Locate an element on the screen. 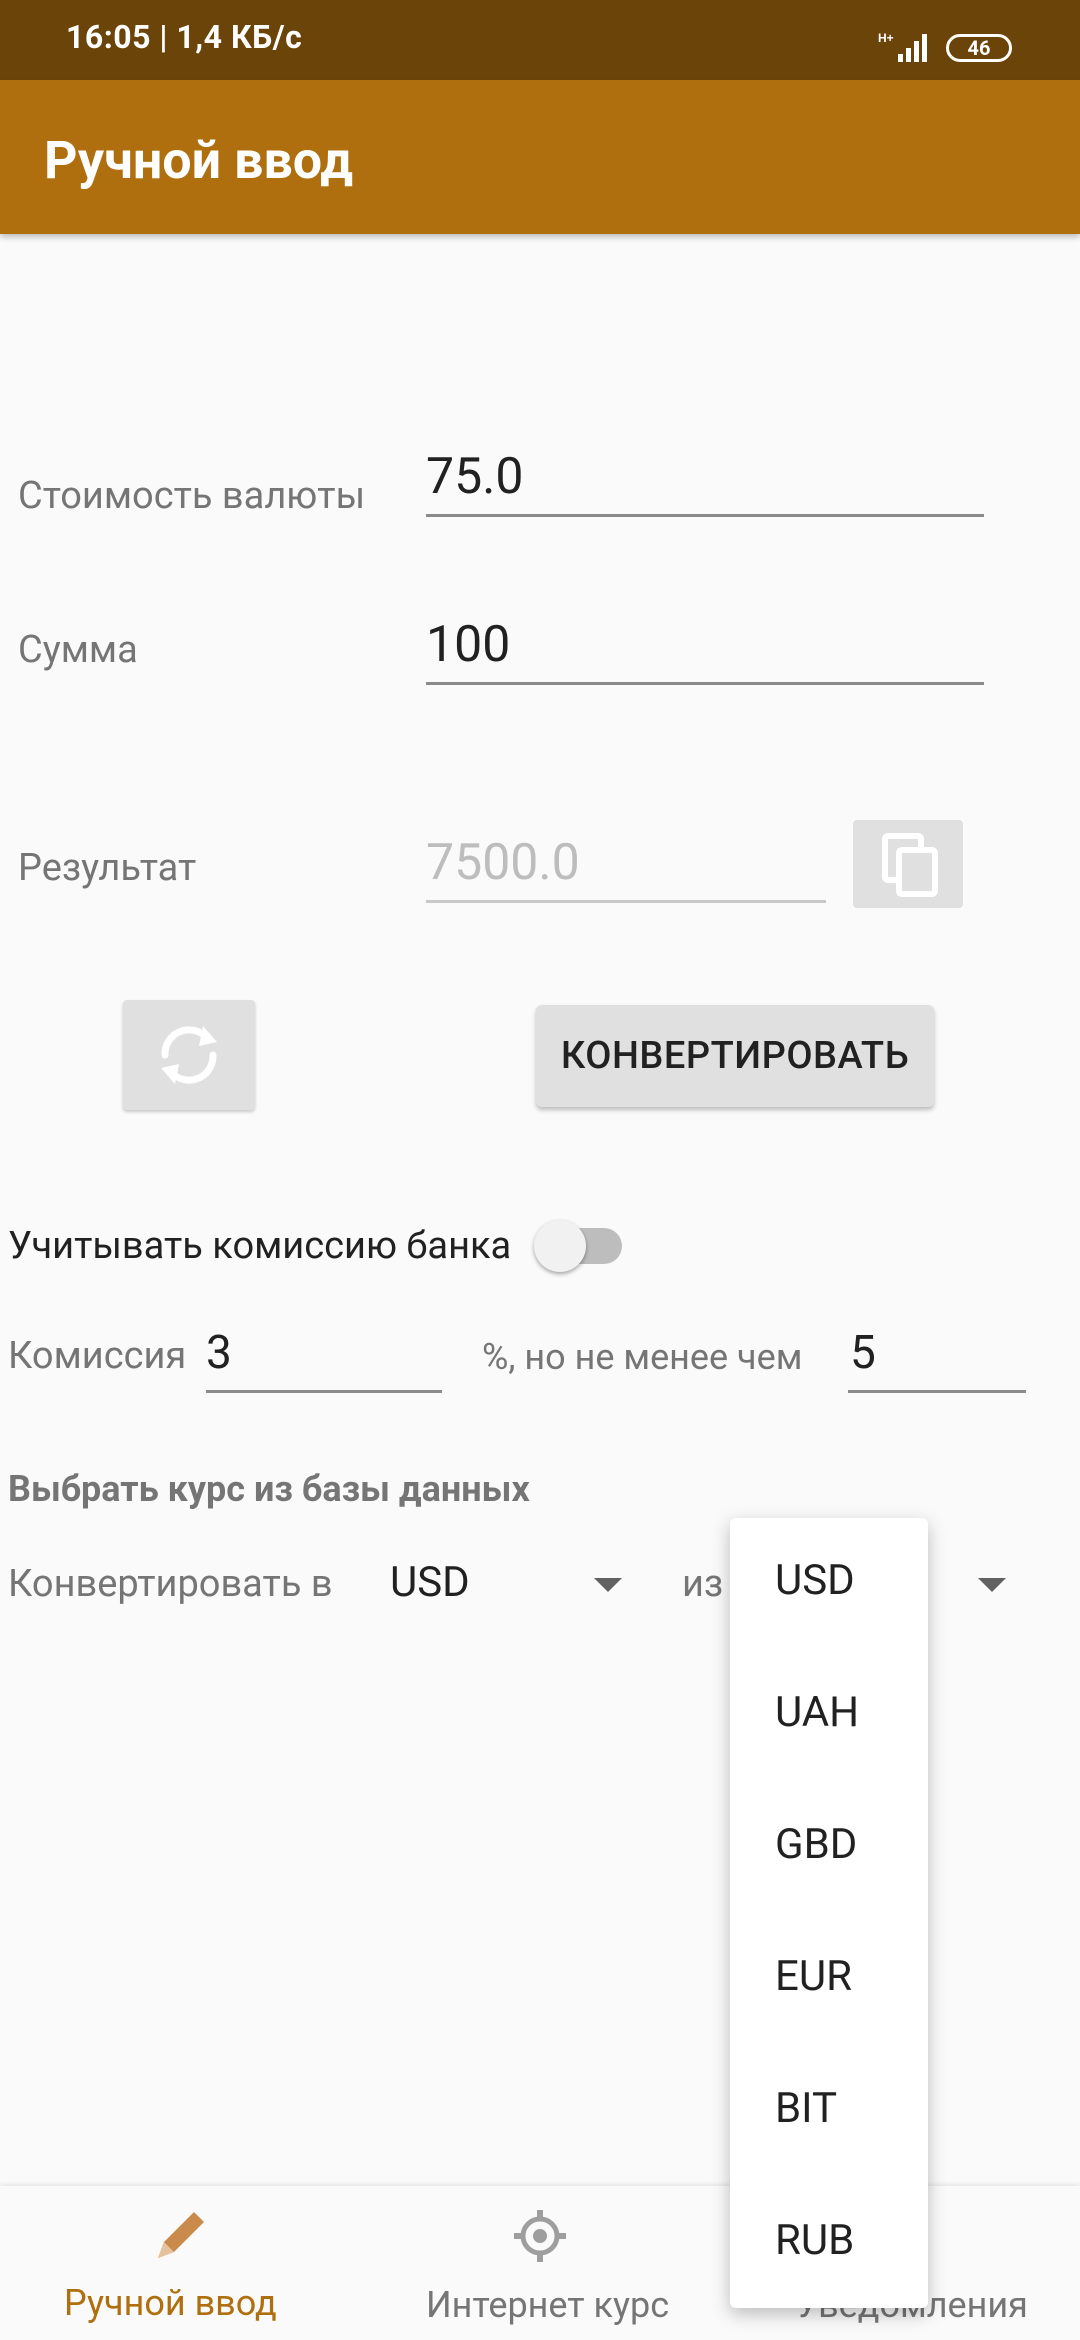  amount-input: 100 is located at coordinates (468, 645).